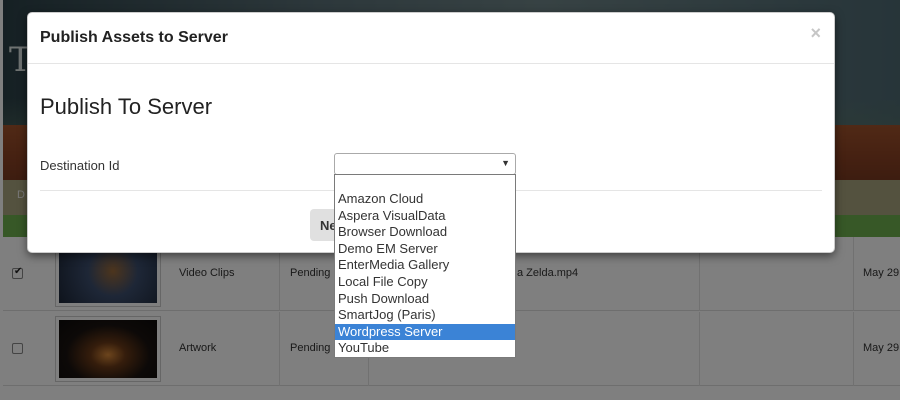  I want to click on close-icon: ×, so click(815, 33).